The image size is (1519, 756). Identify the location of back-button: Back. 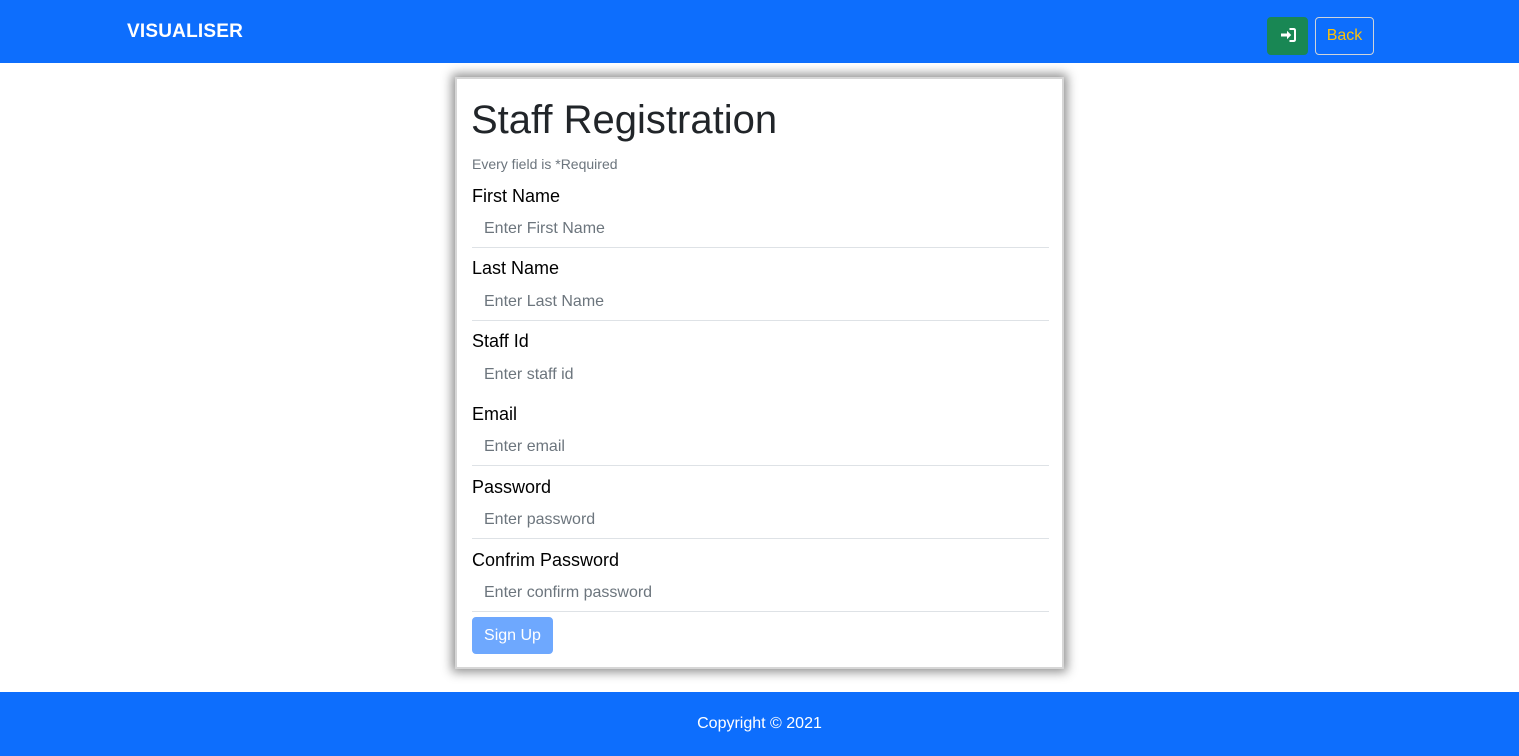
(1344, 36).